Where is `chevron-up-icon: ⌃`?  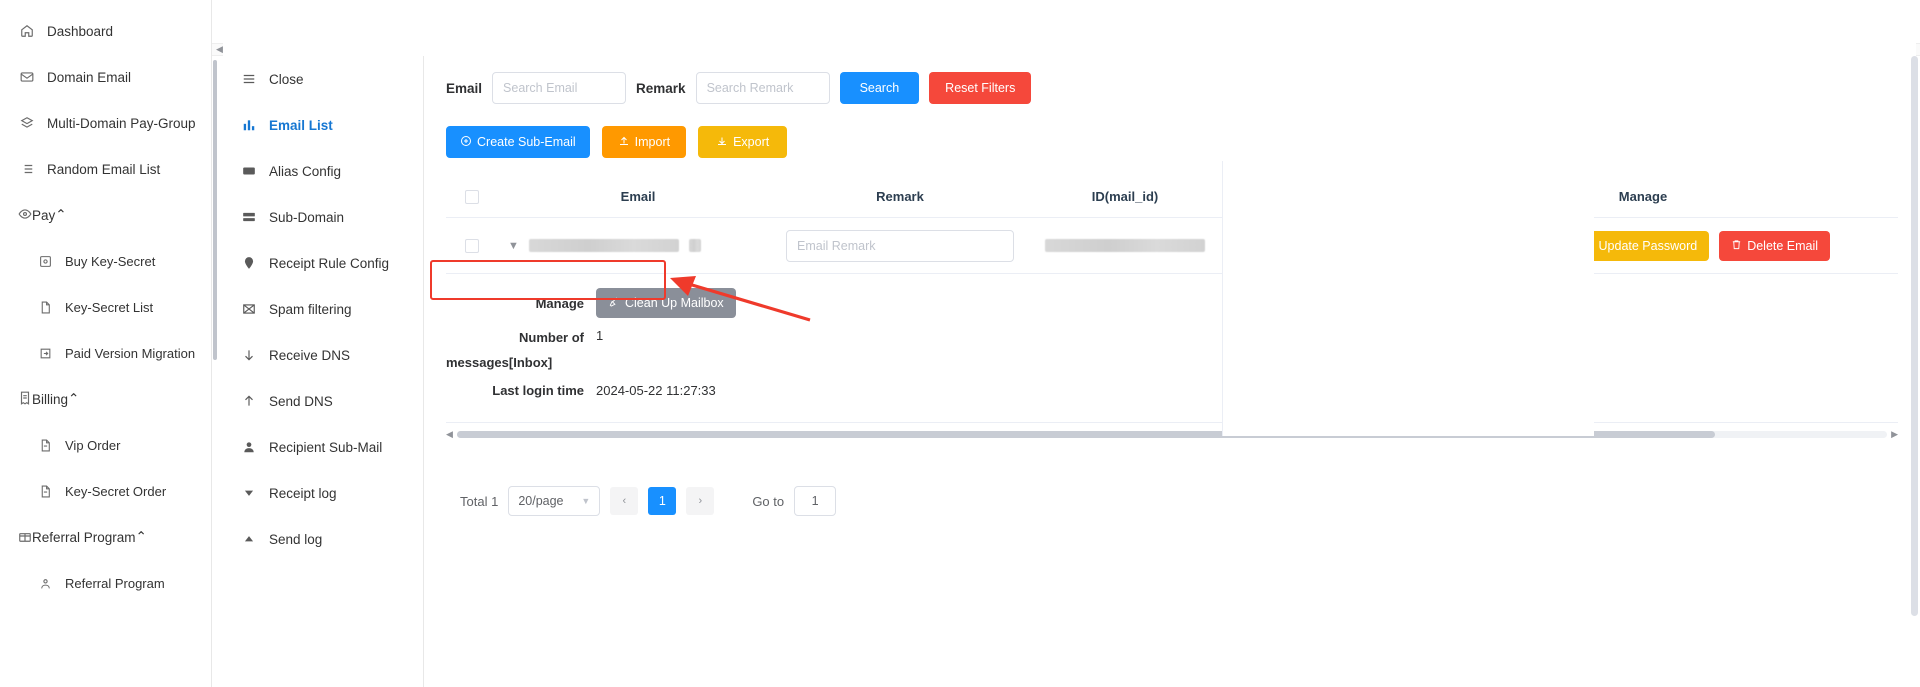 chevron-up-icon: ⌃ is located at coordinates (74, 398).